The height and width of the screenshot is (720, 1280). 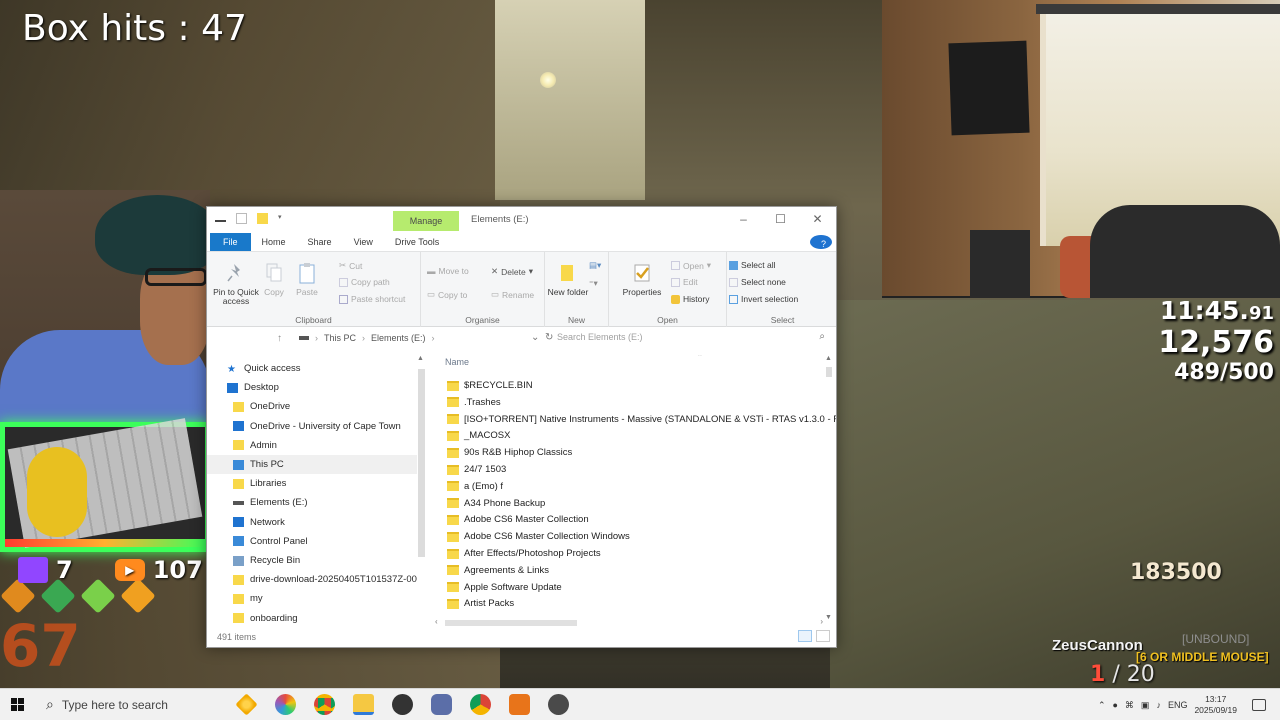 I want to click on properties-button: Properties, so click(x=642, y=279).